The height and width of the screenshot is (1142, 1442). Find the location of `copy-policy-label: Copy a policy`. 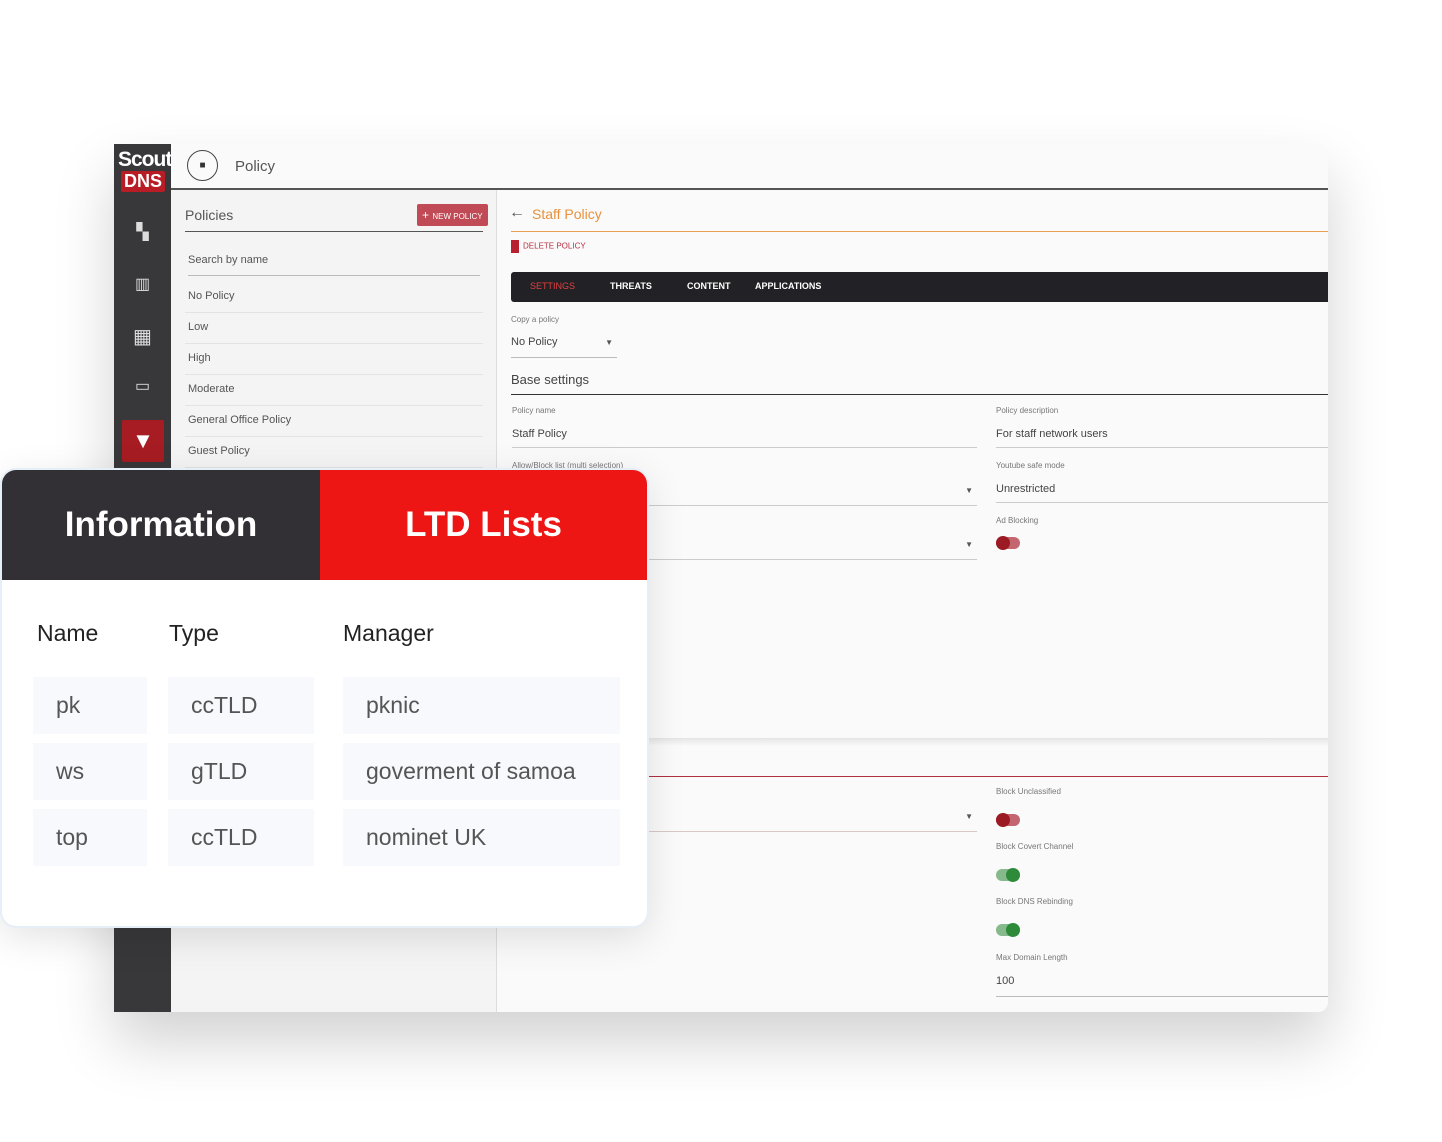

copy-policy-label: Copy a policy is located at coordinates (535, 319).